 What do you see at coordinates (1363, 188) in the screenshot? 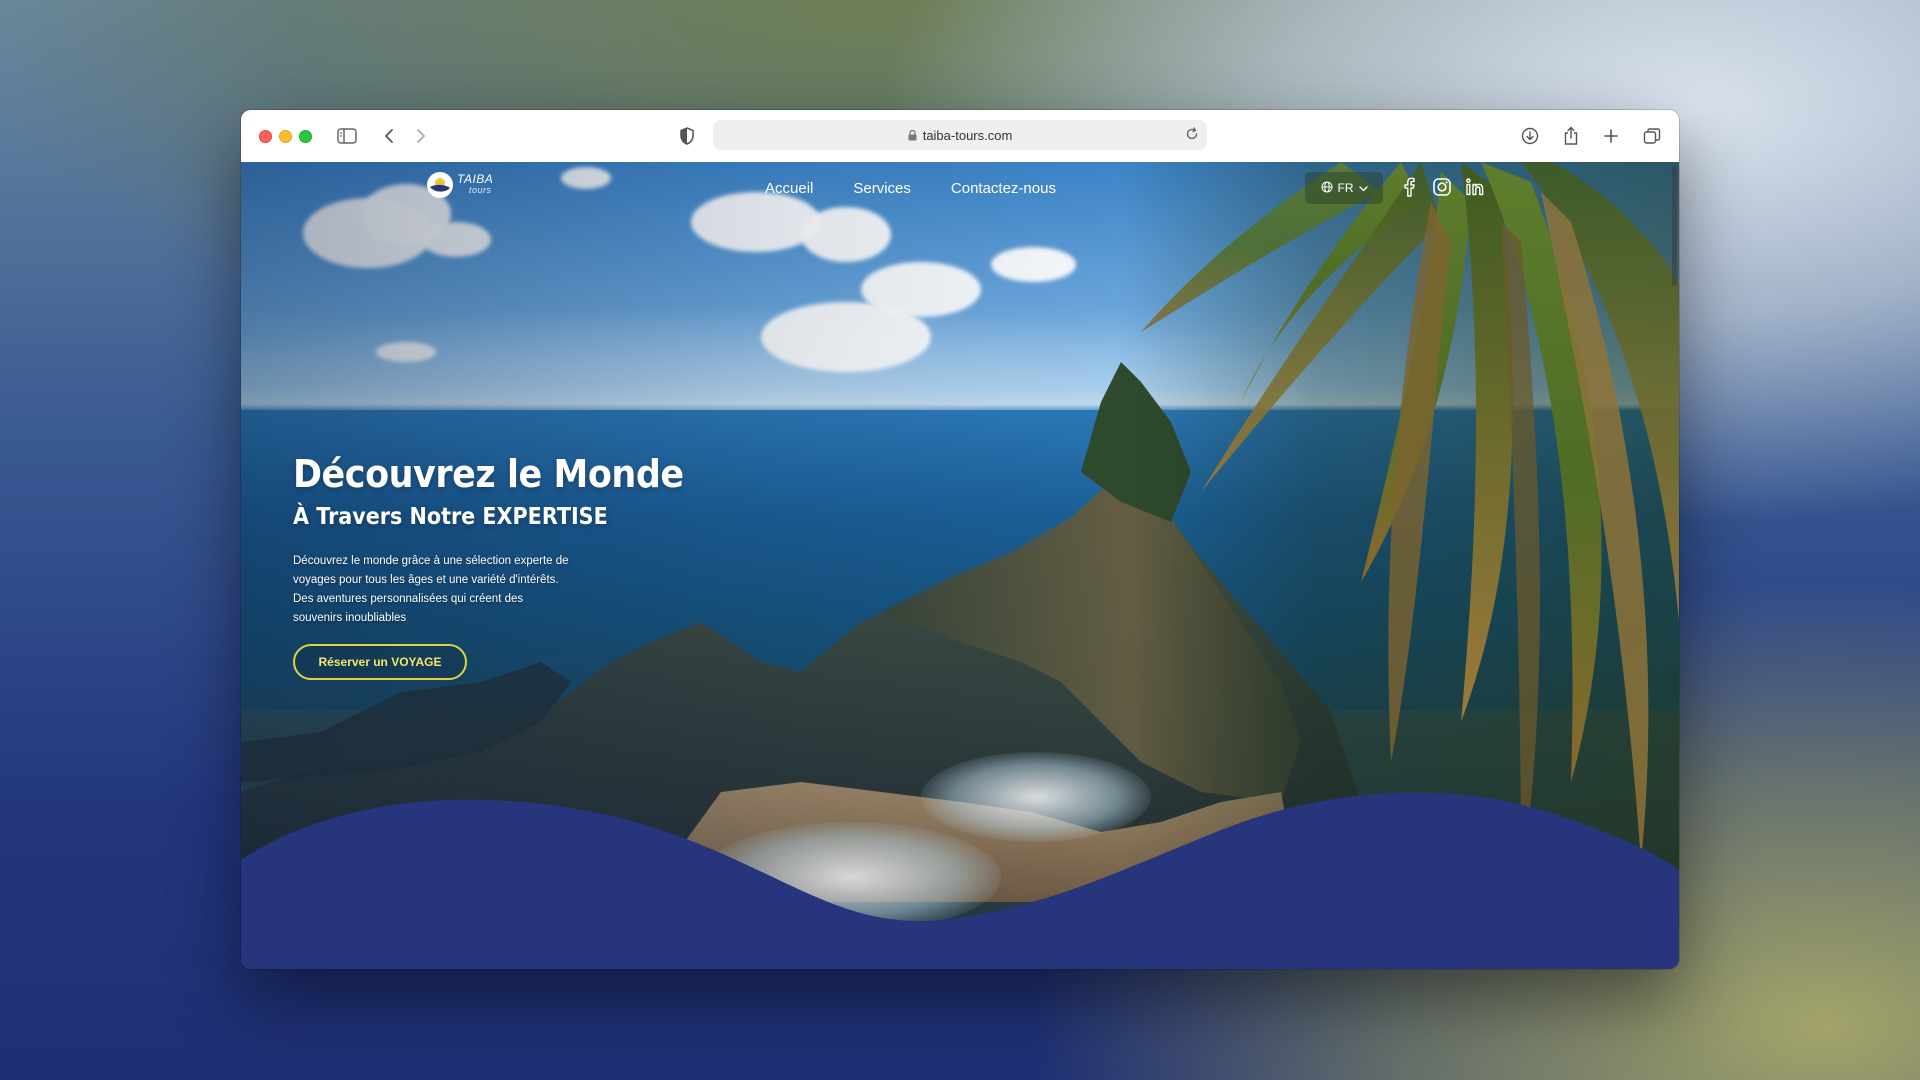
I see `chevron-down-icon` at bounding box center [1363, 188].